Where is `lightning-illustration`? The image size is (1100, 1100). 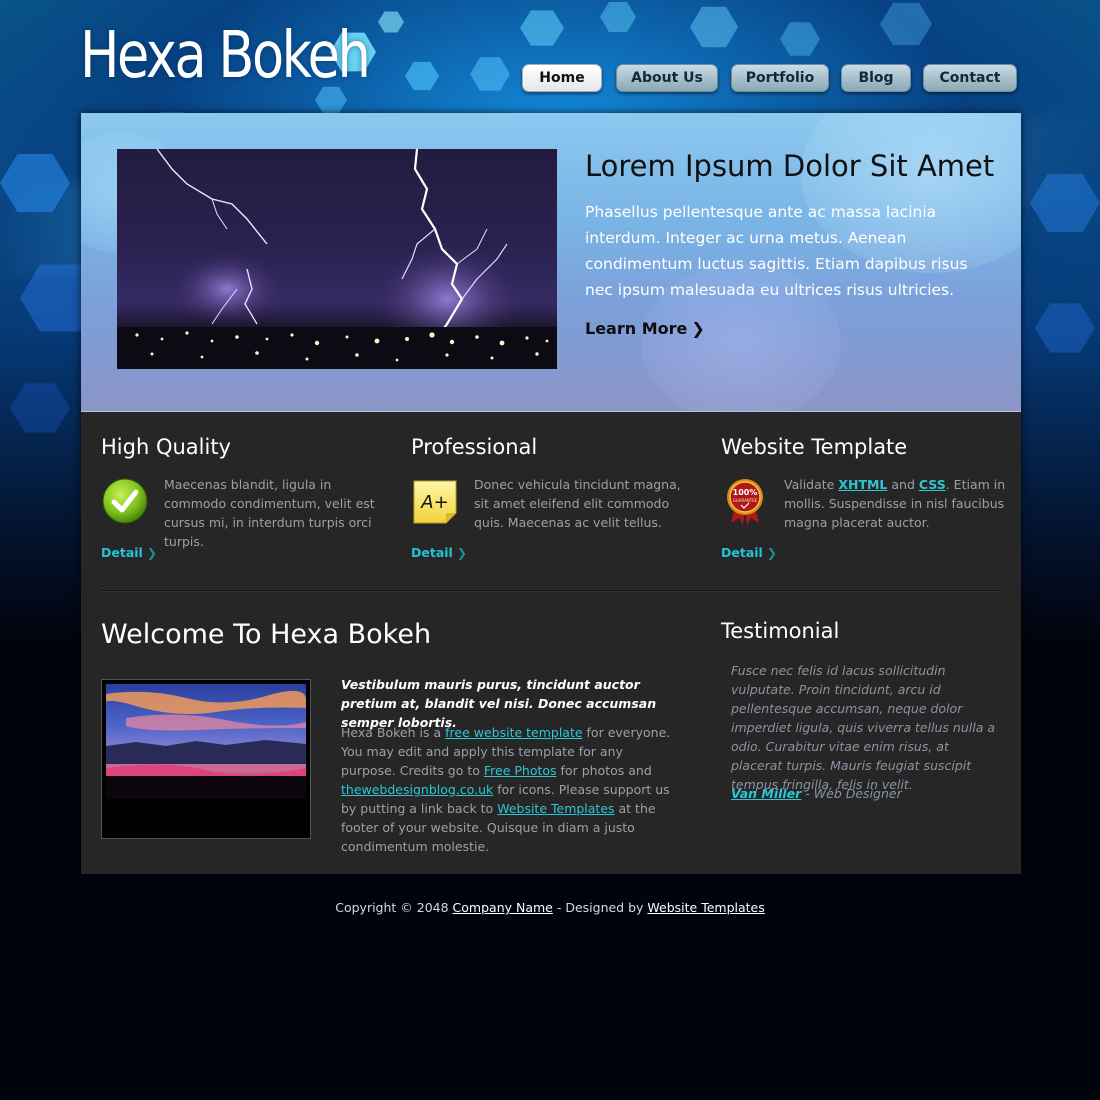
lightning-illustration is located at coordinates (337, 259).